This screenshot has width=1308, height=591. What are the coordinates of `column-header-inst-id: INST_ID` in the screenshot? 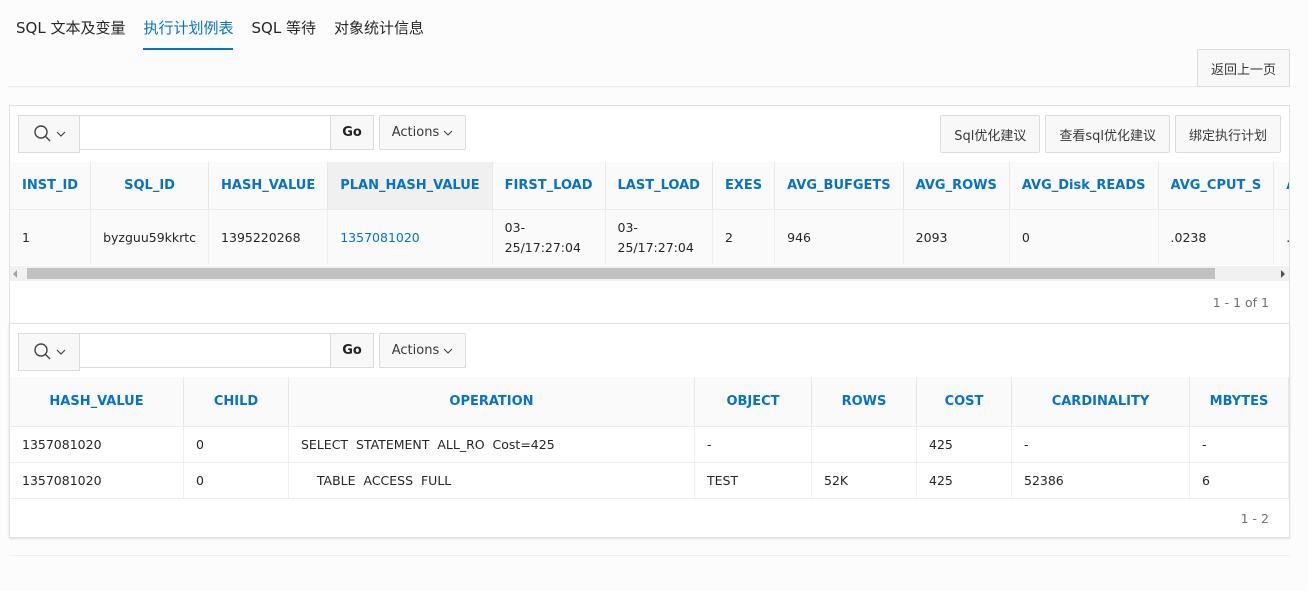 It's located at (51, 186).